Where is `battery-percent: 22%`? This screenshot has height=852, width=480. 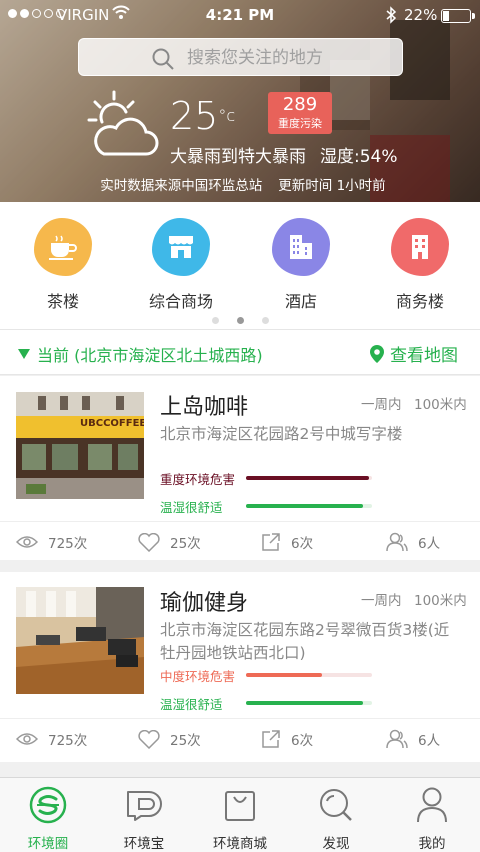
battery-percent: 22% is located at coordinates (421, 15).